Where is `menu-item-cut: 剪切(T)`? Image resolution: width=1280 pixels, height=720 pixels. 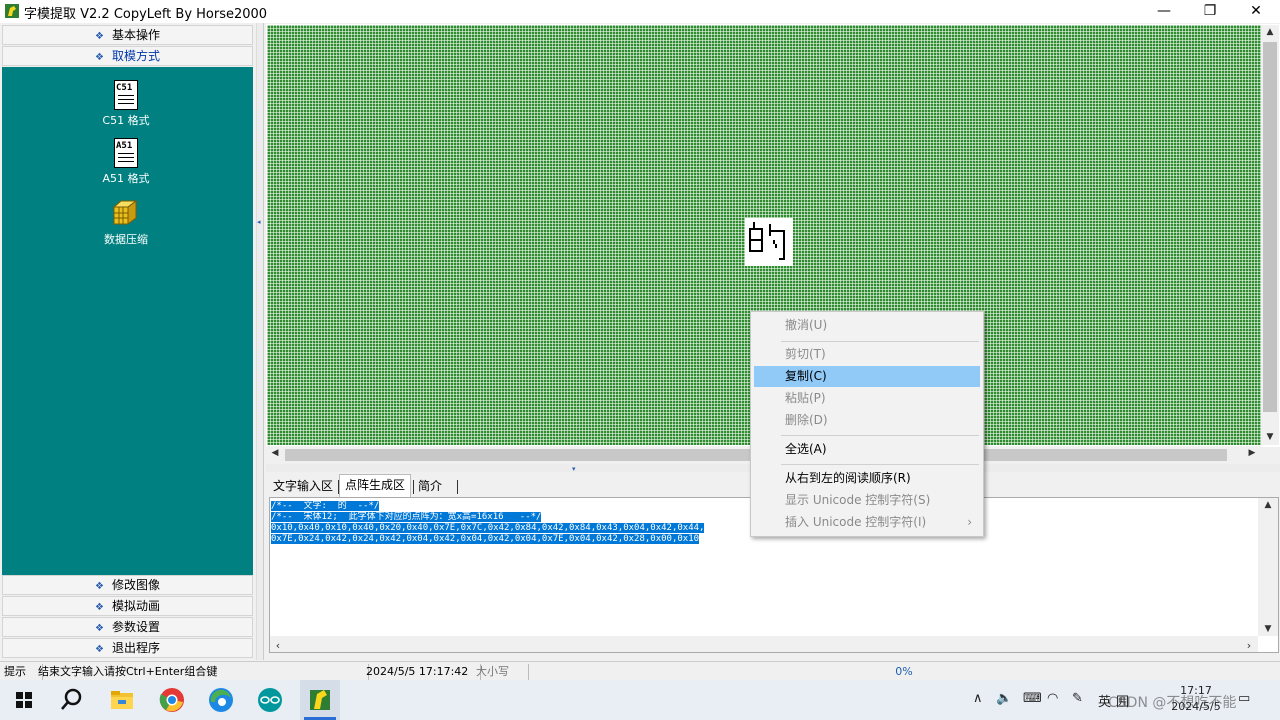 menu-item-cut: 剪切(T) is located at coordinates (867, 354).